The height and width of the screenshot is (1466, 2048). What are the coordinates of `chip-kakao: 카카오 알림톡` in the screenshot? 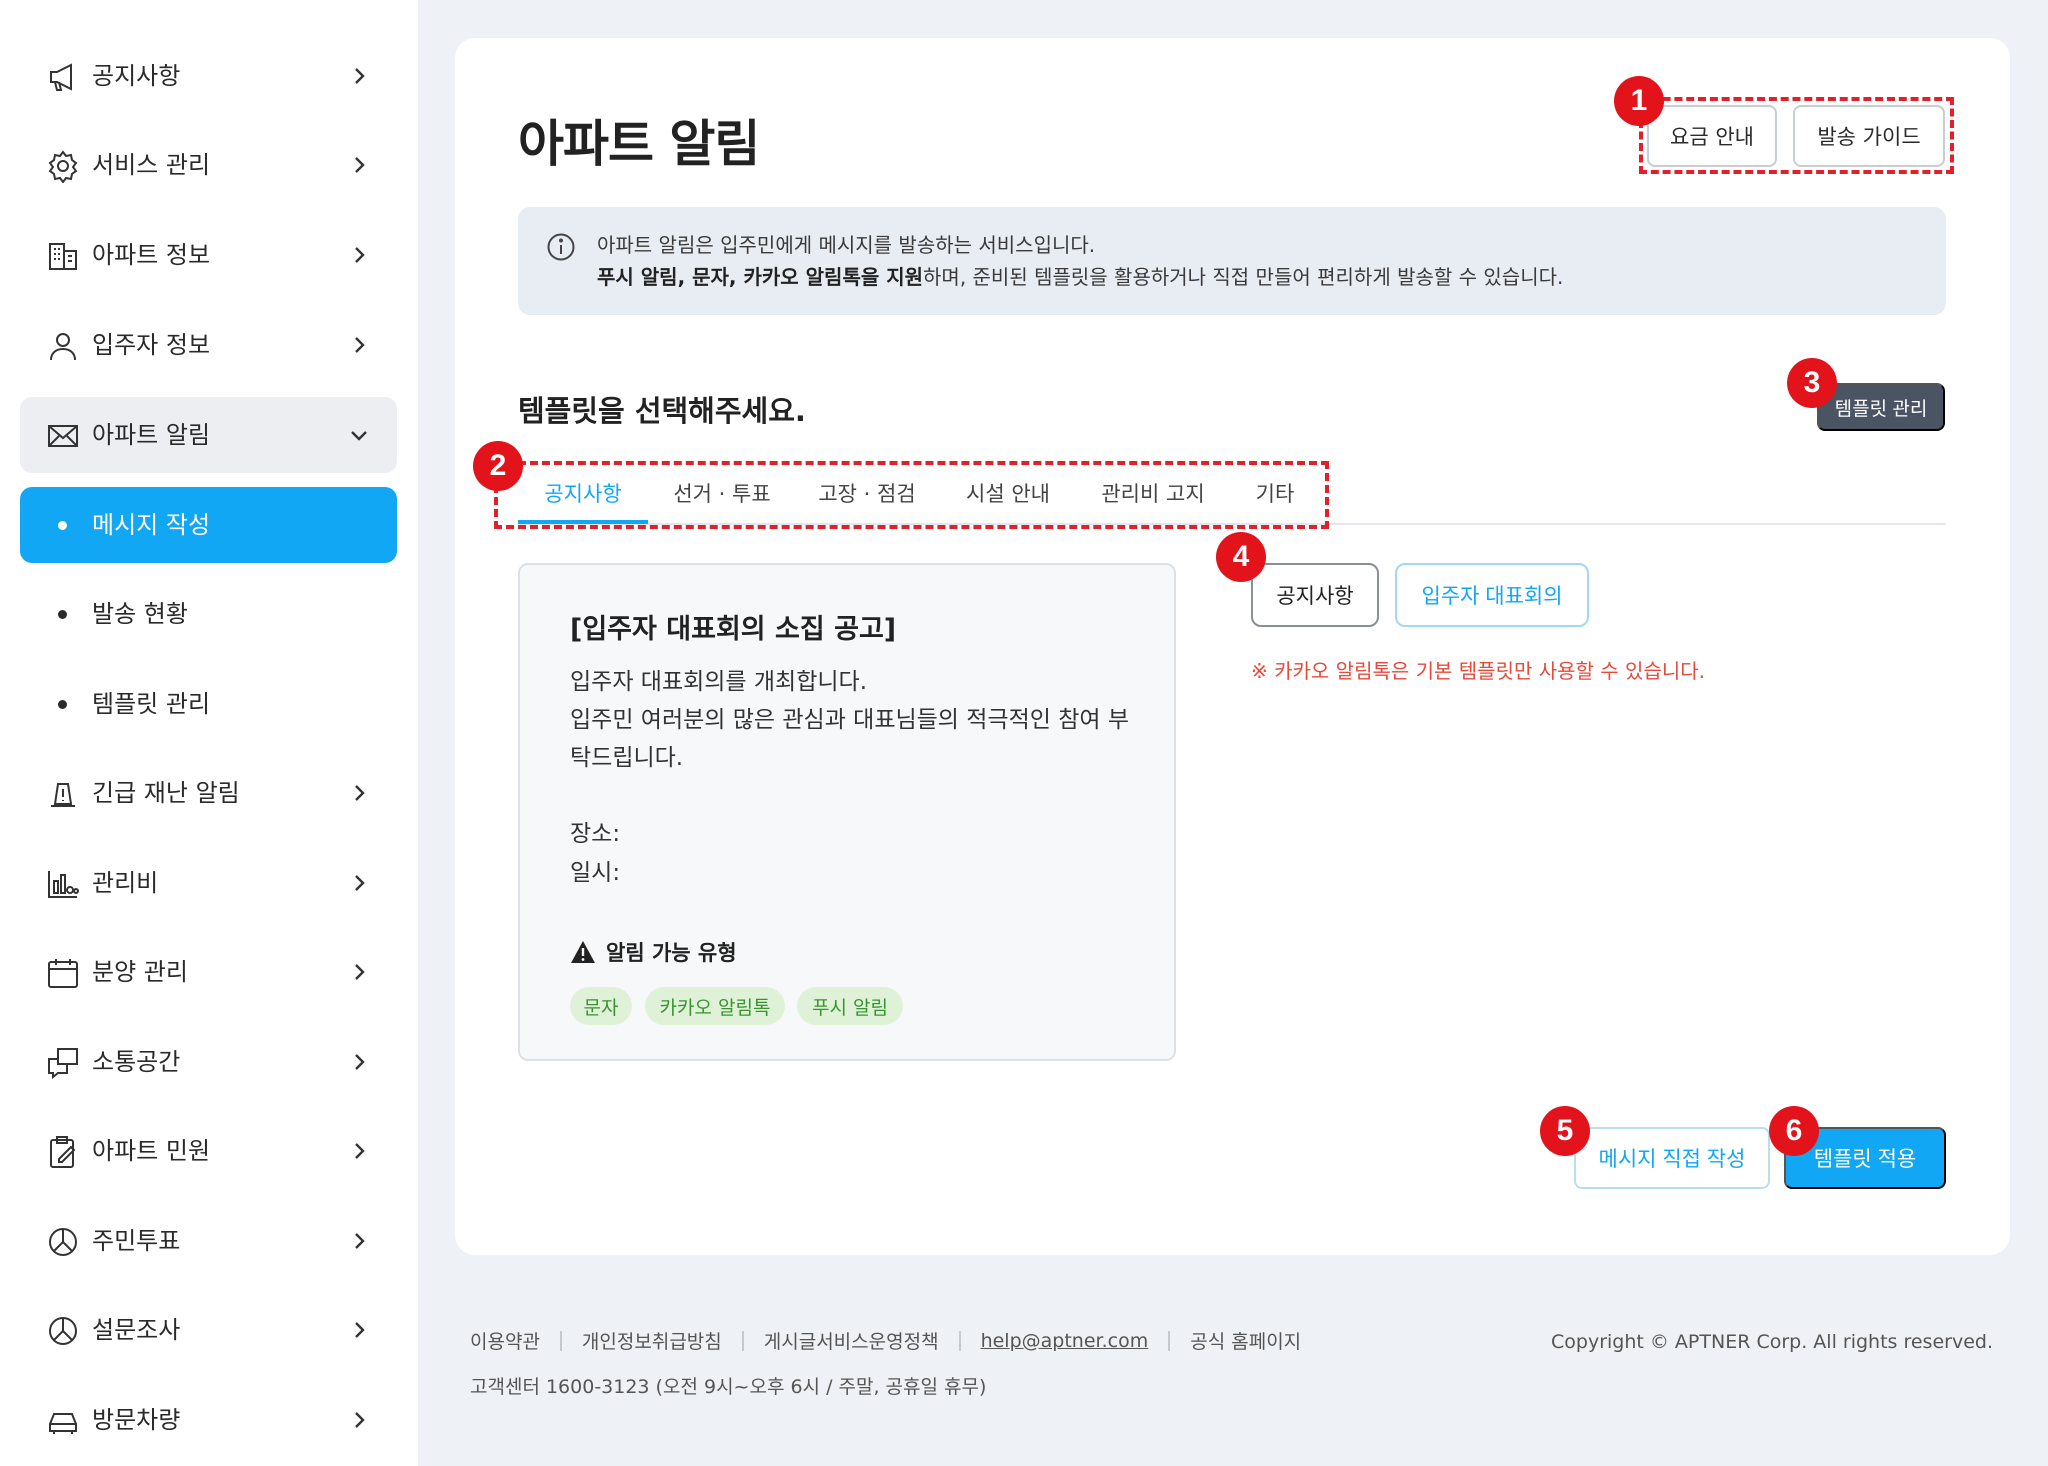 It's located at (715, 1006).